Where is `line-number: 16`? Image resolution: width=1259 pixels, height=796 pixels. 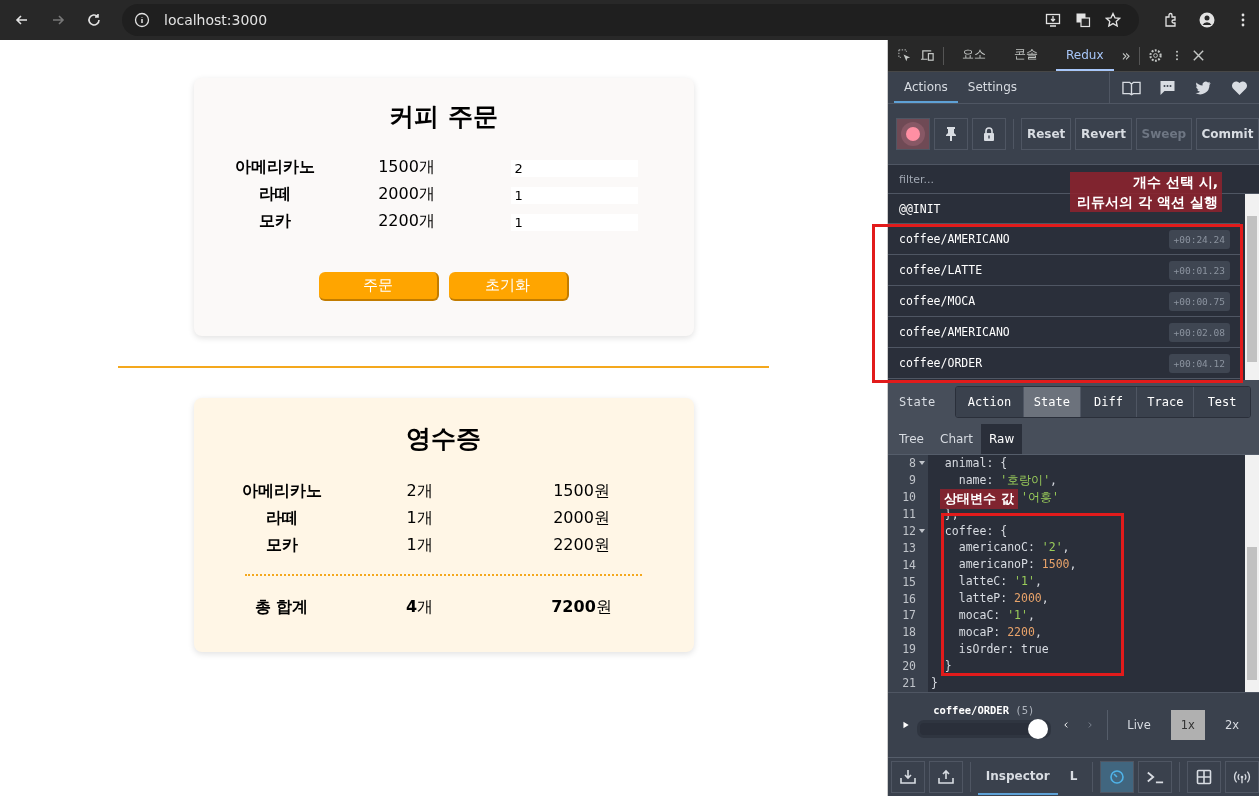 line-number: 16 is located at coordinates (909, 598).